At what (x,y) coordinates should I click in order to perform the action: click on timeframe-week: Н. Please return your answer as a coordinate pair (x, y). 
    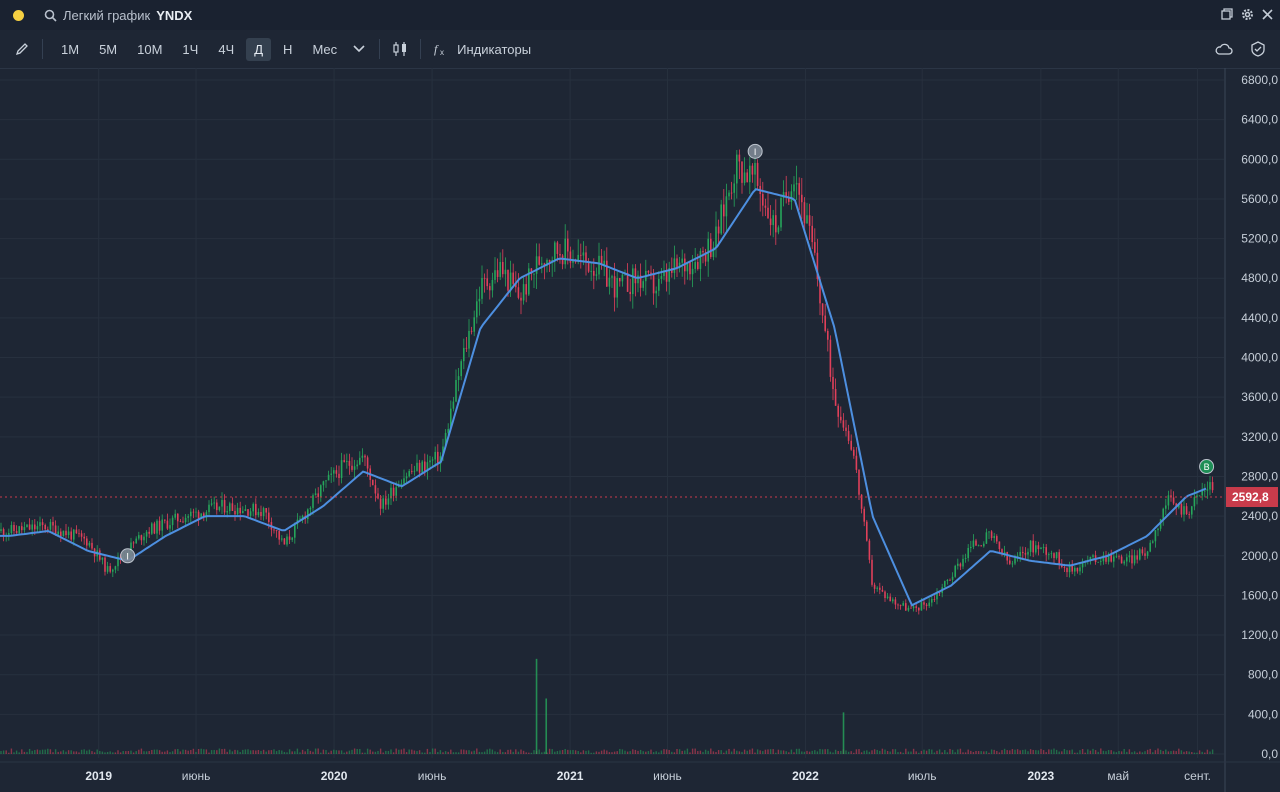
    Looking at the image, I should click on (287, 49).